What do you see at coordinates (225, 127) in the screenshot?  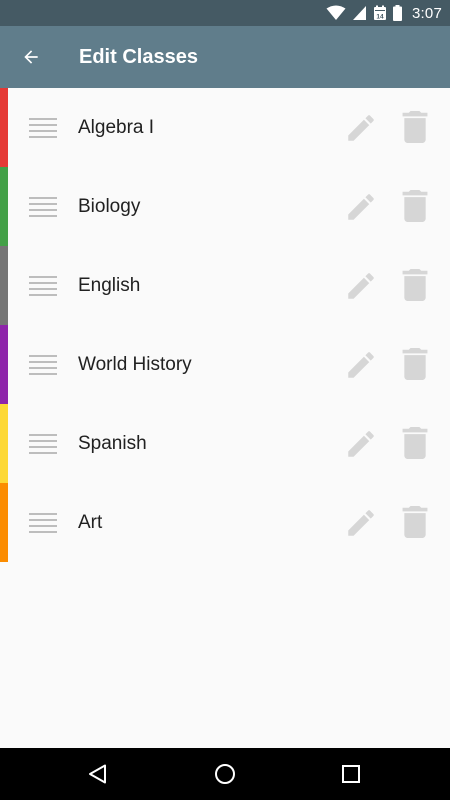 I see `class-row: Algebra I` at bounding box center [225, 127].